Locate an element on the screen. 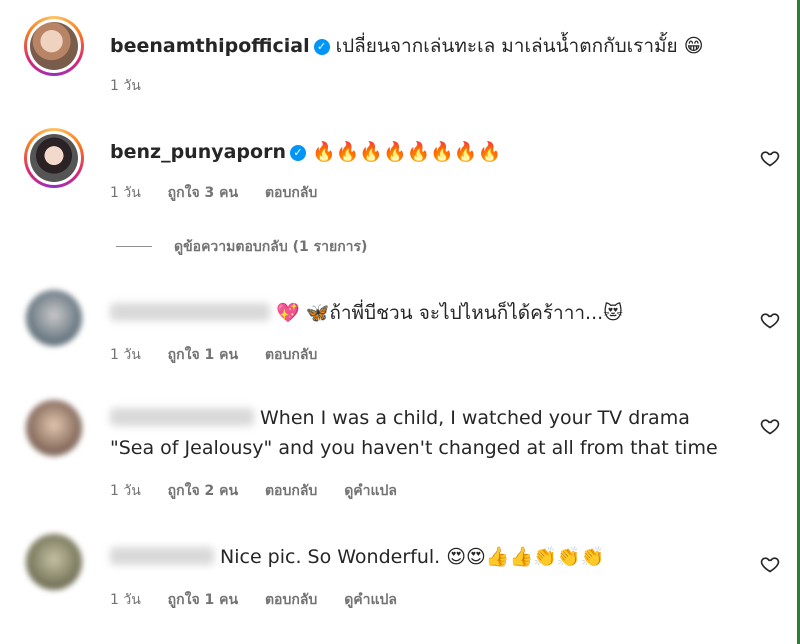 The height and width of the screenshot is (644, 800). username: benz_punyaporn is located at coordinates (198, 152).